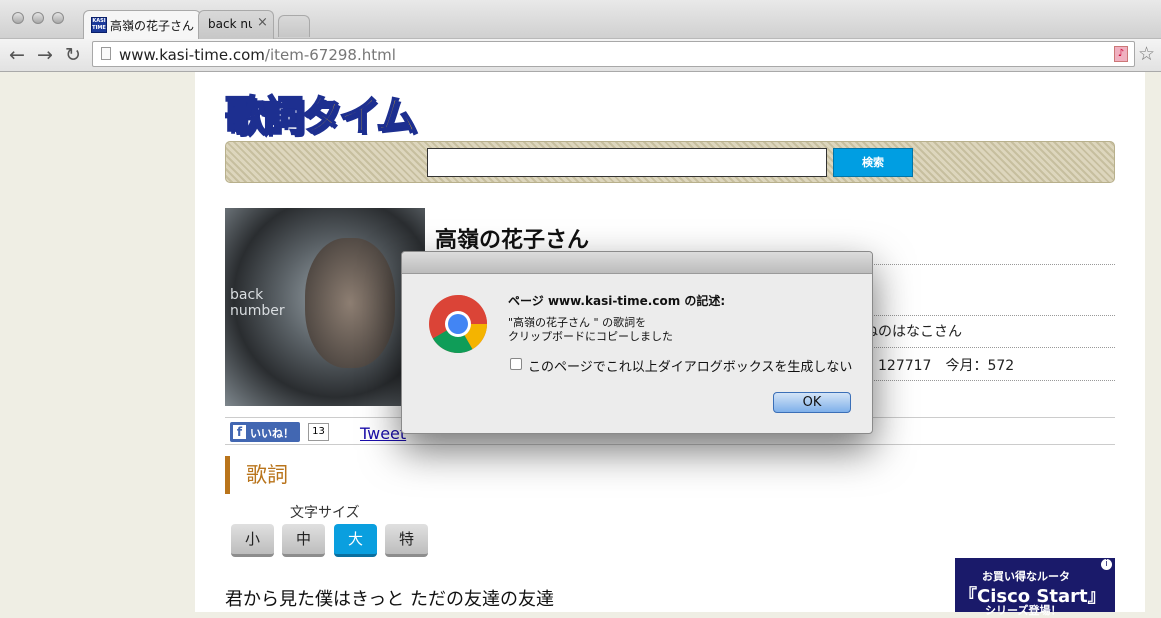 The image size is (1161, 618). Describe the element at coordinates (45, 55) in the screenshot. I see `forward-arrow-icon: →` at that location.